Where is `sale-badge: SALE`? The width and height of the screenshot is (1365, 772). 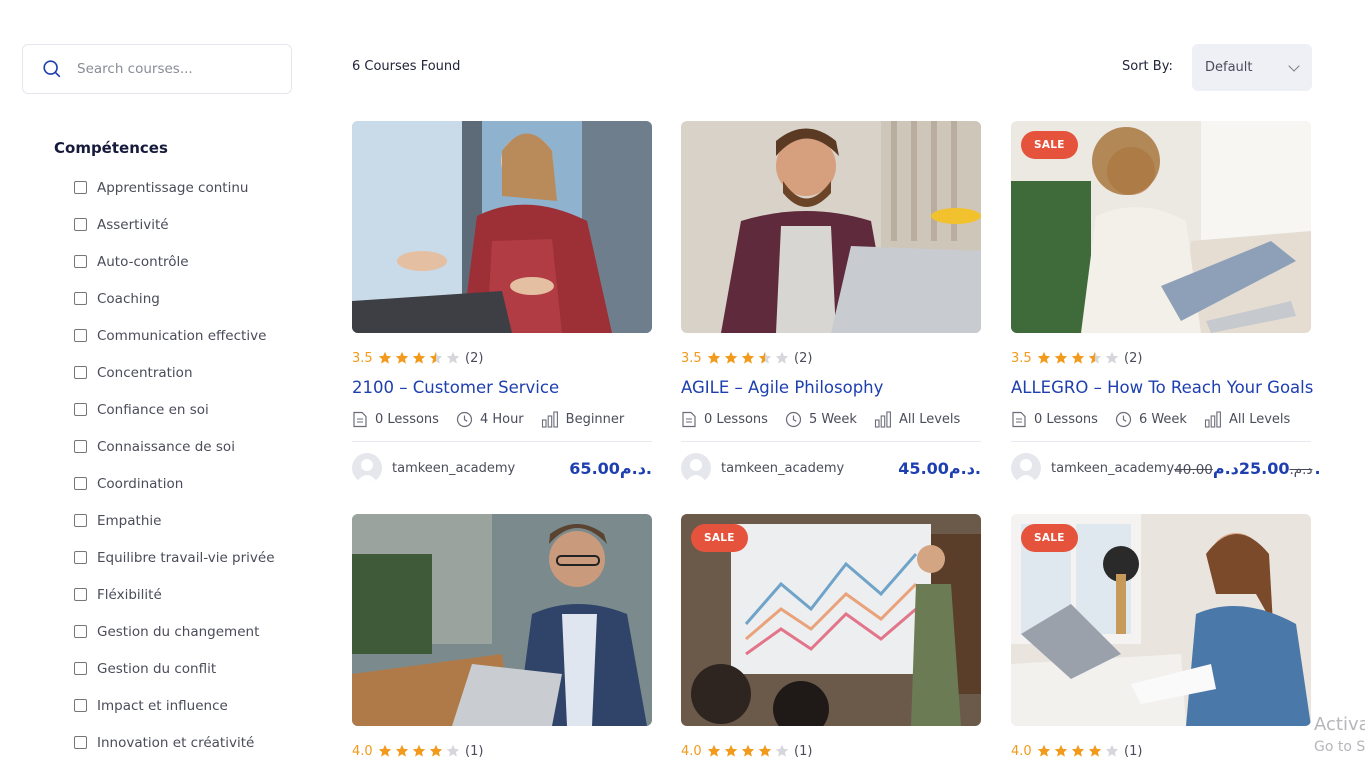
sale-badge: SALE is located at coordinates (719, 538).